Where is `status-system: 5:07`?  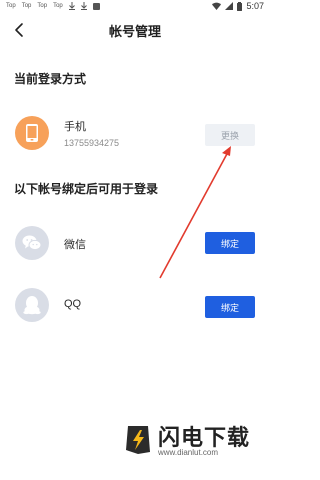 status-system: 5:07 is located at coordinates (238, 6).